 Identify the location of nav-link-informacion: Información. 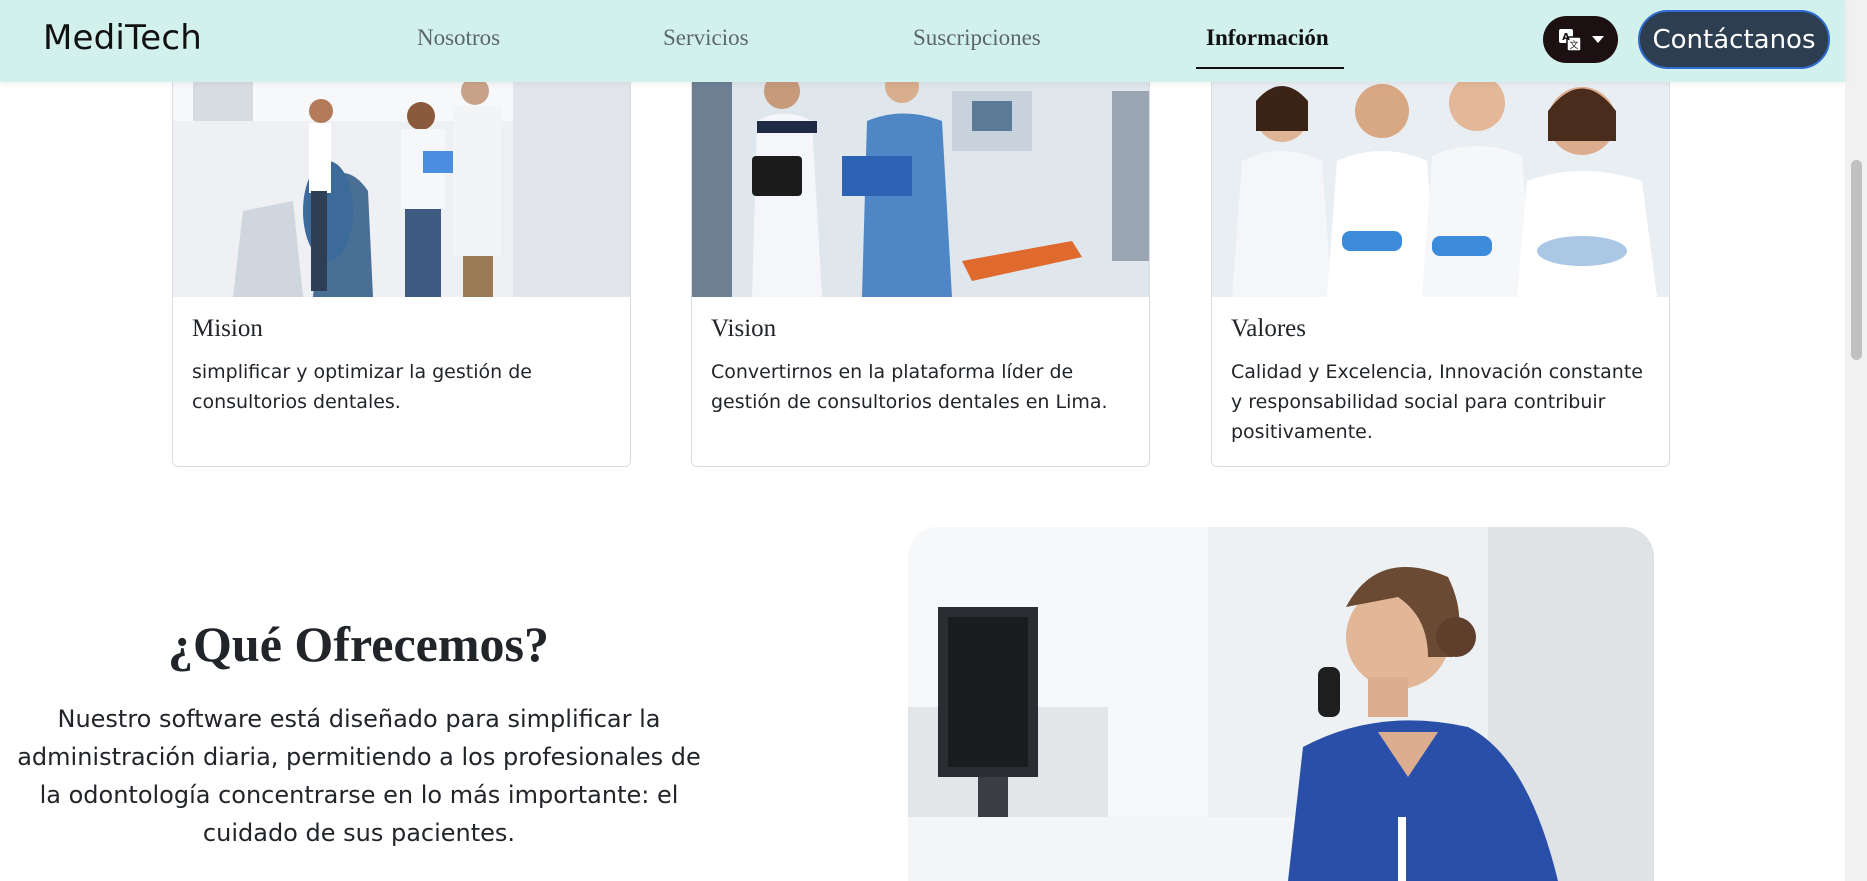
(1267, 38).